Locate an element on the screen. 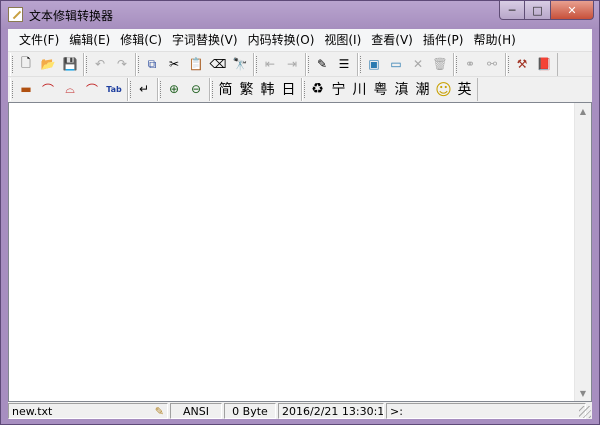 The height and width of the screenshot is (425, 600). toolbar-group-extra: ⚒ 📕 is located at coordinates (532, 64).